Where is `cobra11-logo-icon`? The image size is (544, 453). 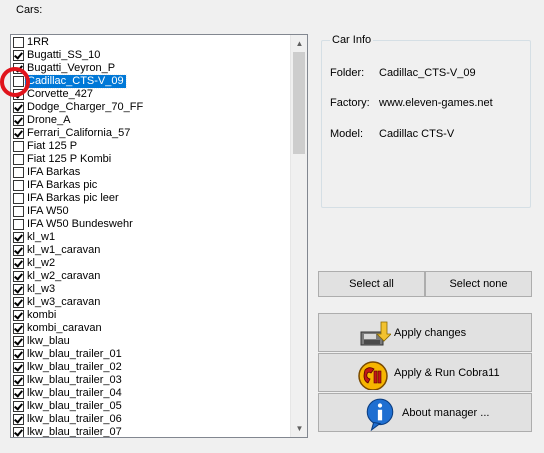
cobra11-logo-icon is located at coordinates (373, 375).